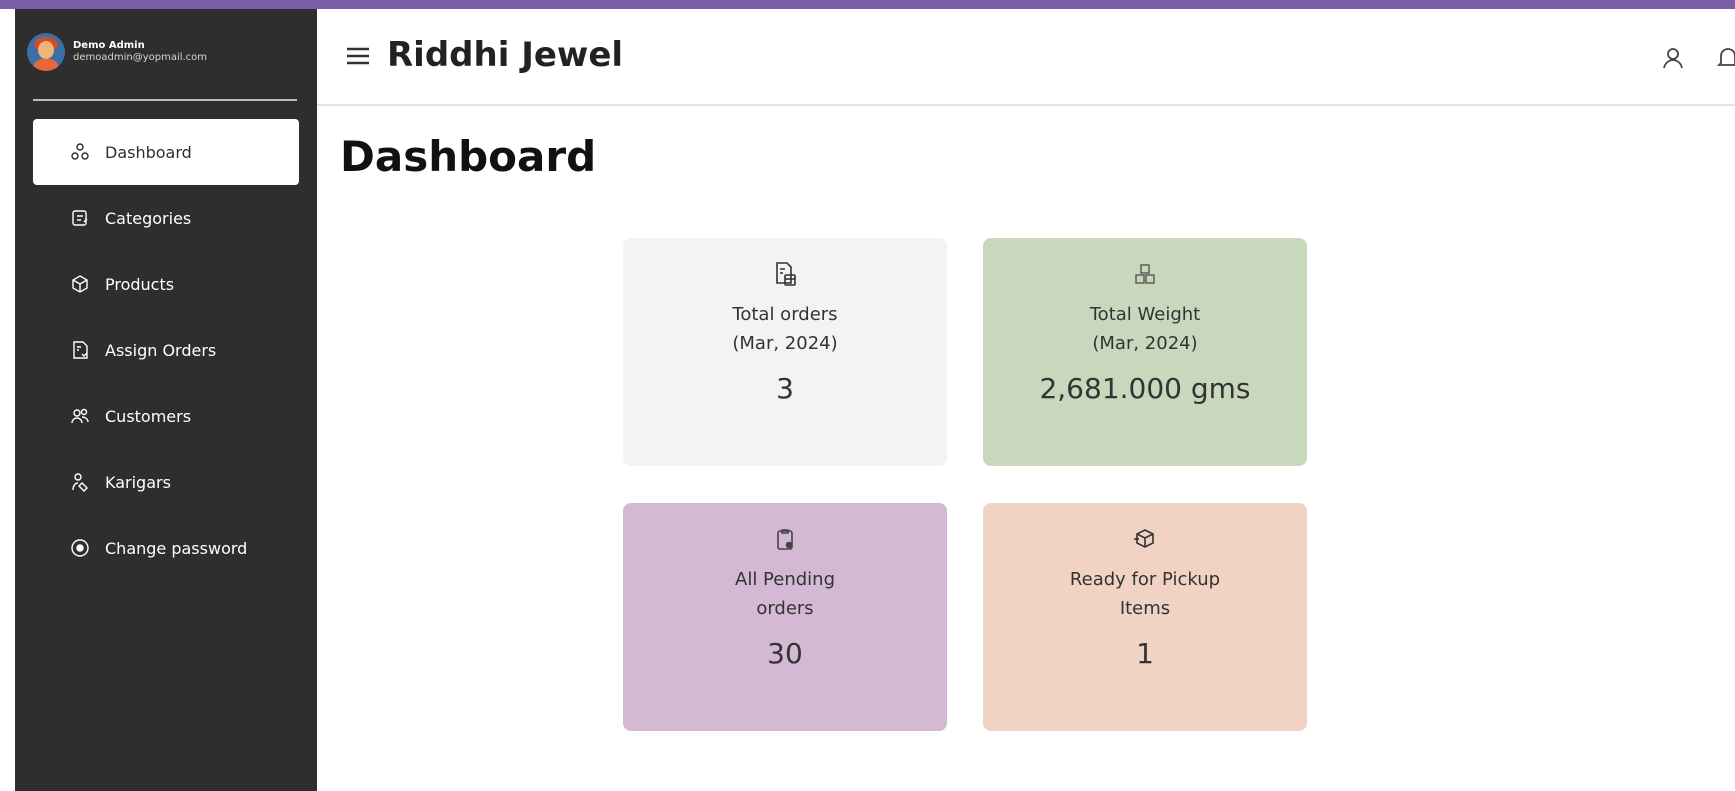 This screenshot has height=791, width=1735. Describe the element at coordinates (358, 56) in the screenshot. I see `menu-icon` at that location.